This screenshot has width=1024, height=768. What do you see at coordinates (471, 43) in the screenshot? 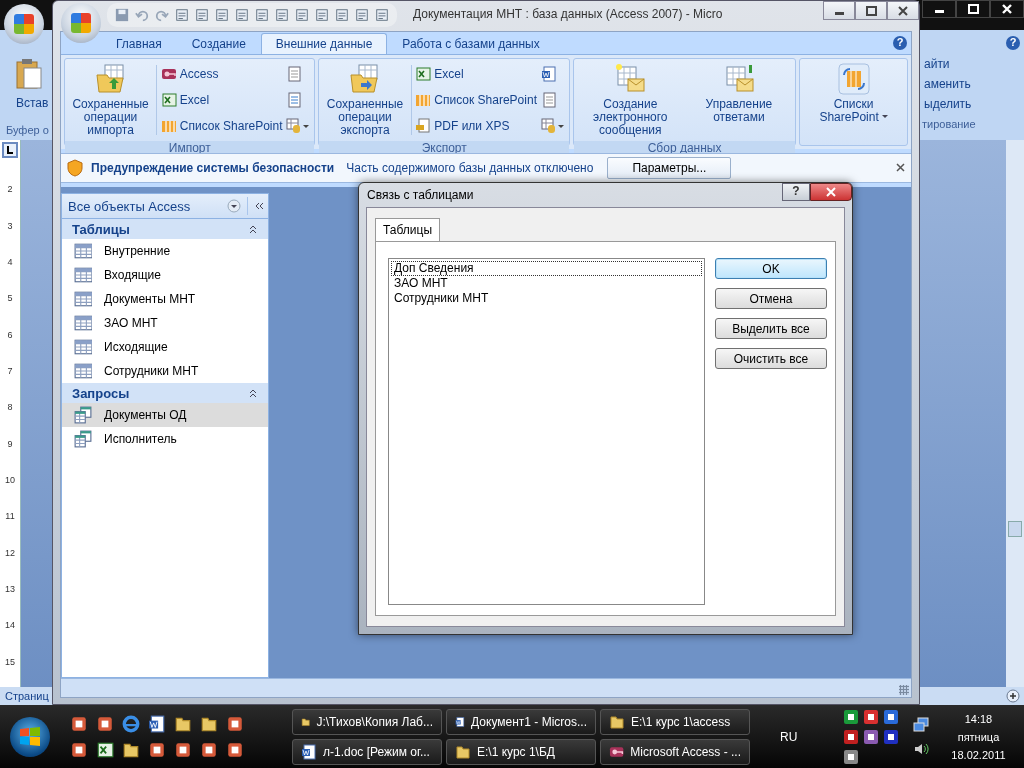
I see `ribbon-tab: Работа с базами данных` at bounding box center [471, 43].